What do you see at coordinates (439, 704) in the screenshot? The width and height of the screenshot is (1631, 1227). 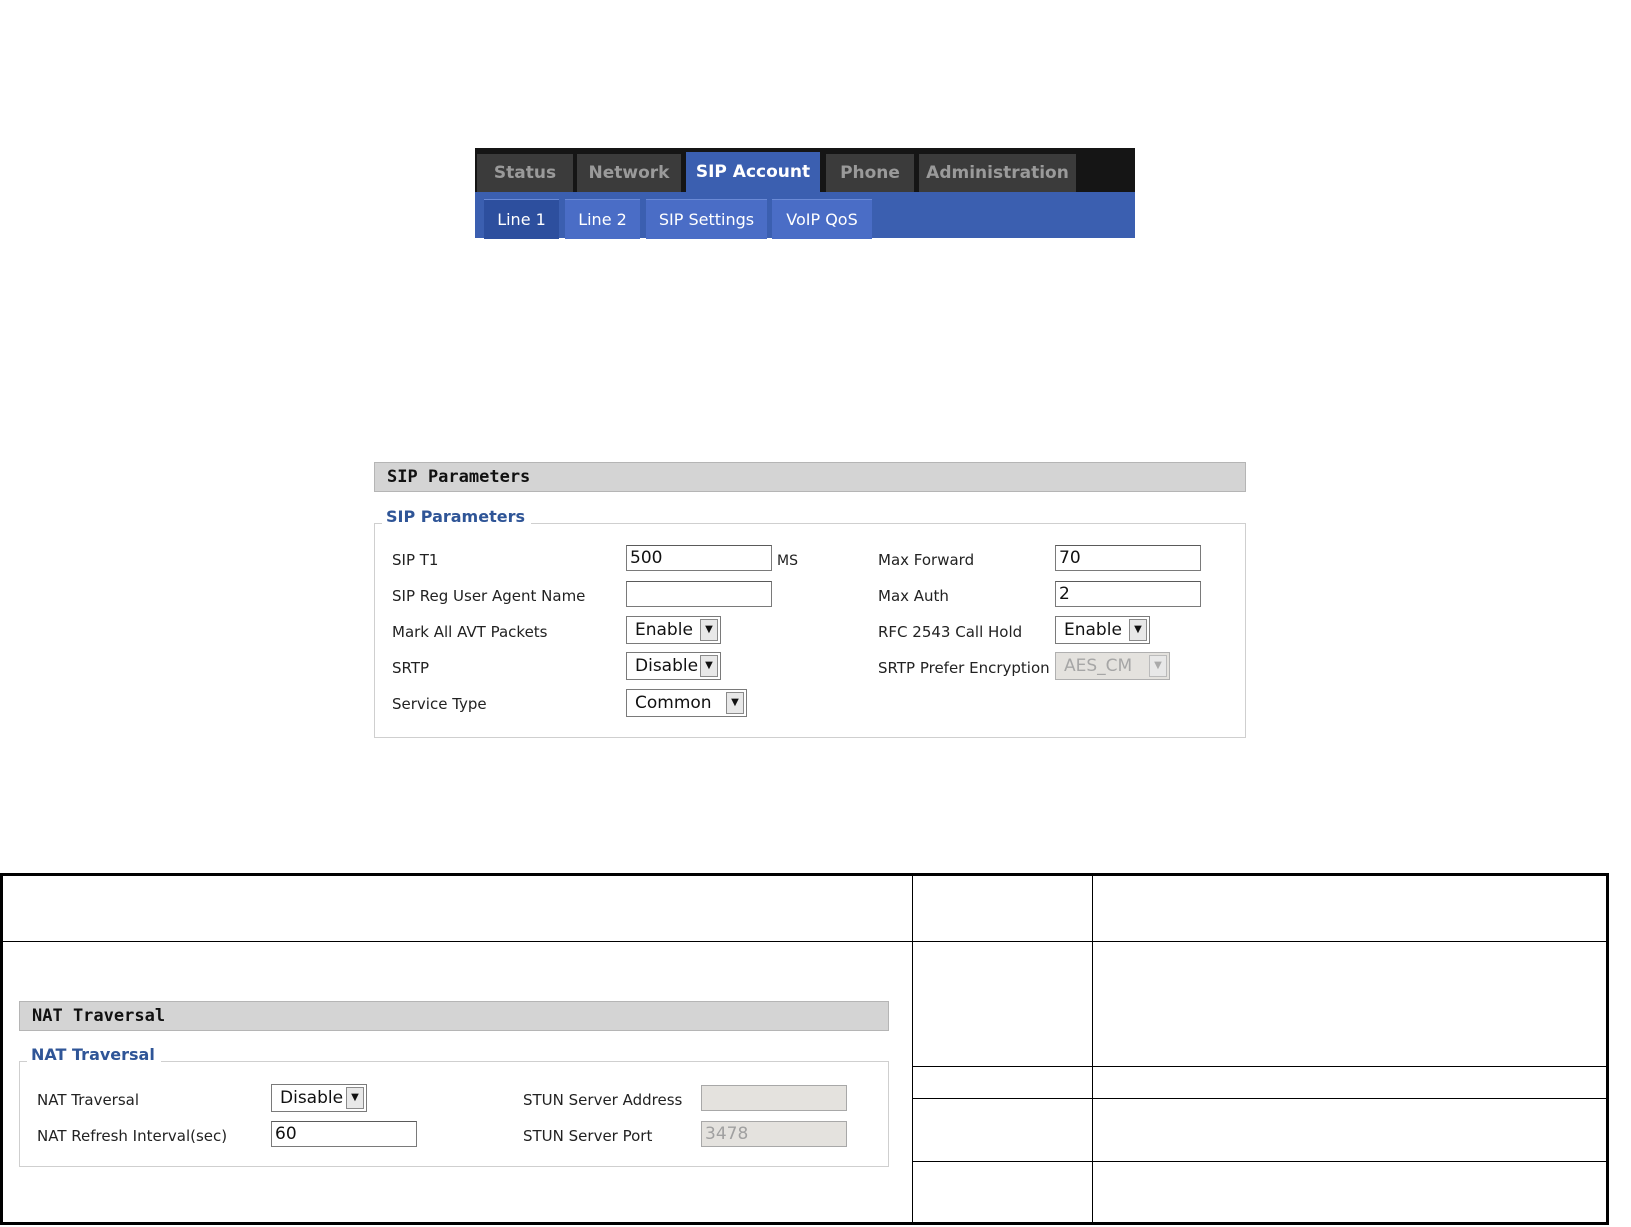 I see `service-type-label: Service Type` at bounding box center [439, 704].